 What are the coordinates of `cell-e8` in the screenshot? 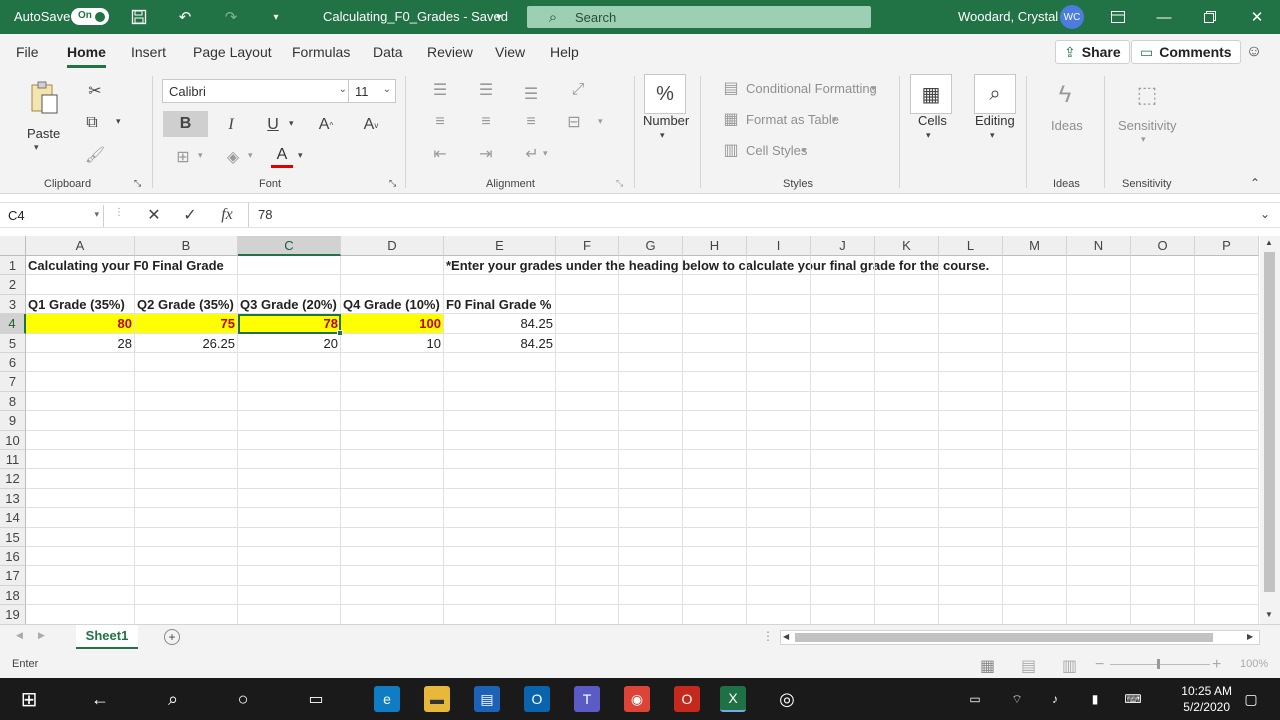 It's located at (500, 401).